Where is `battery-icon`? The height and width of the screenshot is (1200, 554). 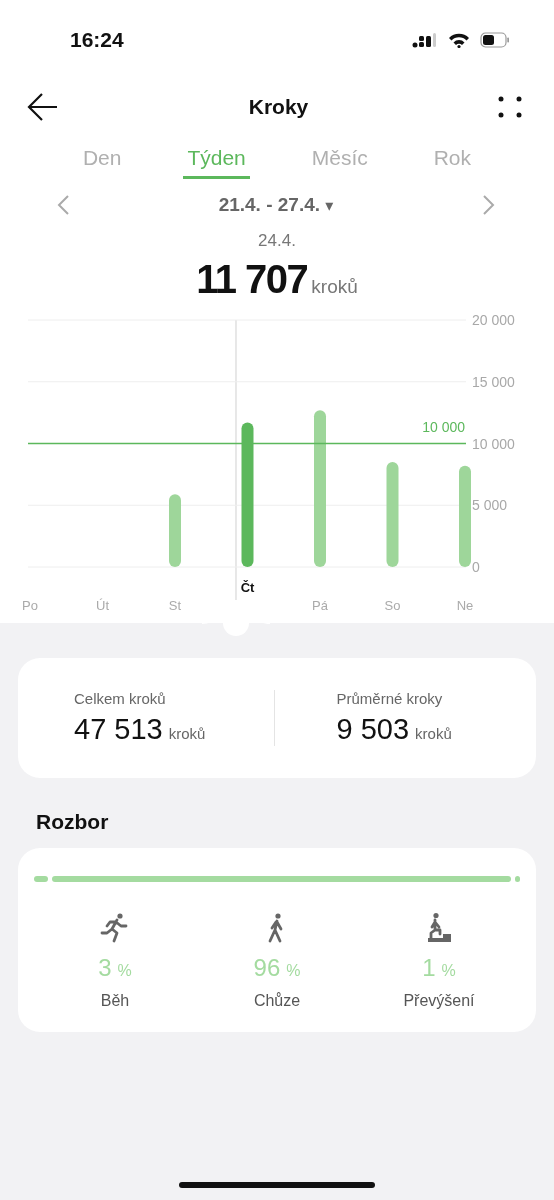 battery-icon is located at coordinates (495, 40).